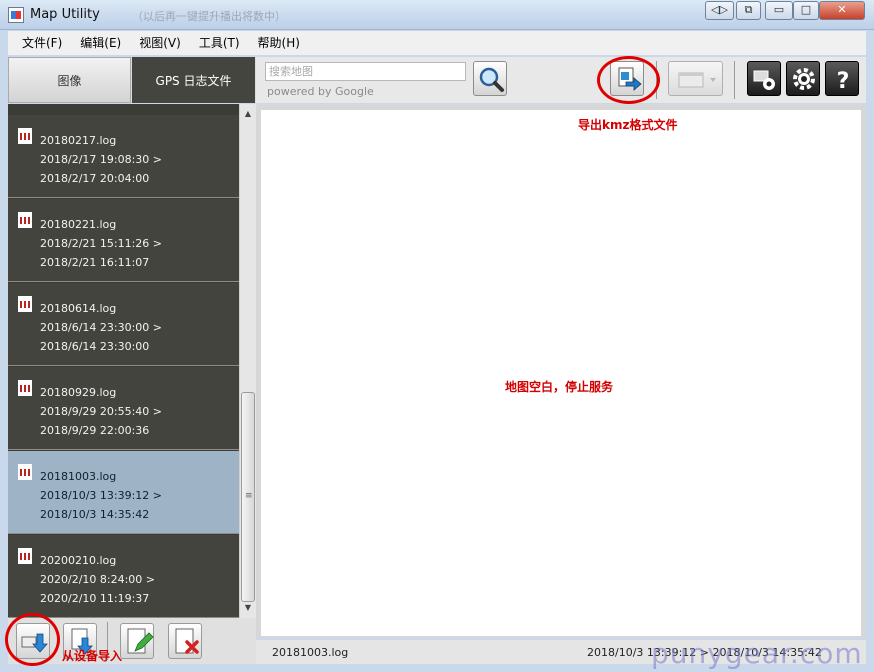 This screenshot has width=874, height=672. Describe the element at coordinates (219, 43) in the screenshot. I see `menu-tools: 工具(T)` at that location.